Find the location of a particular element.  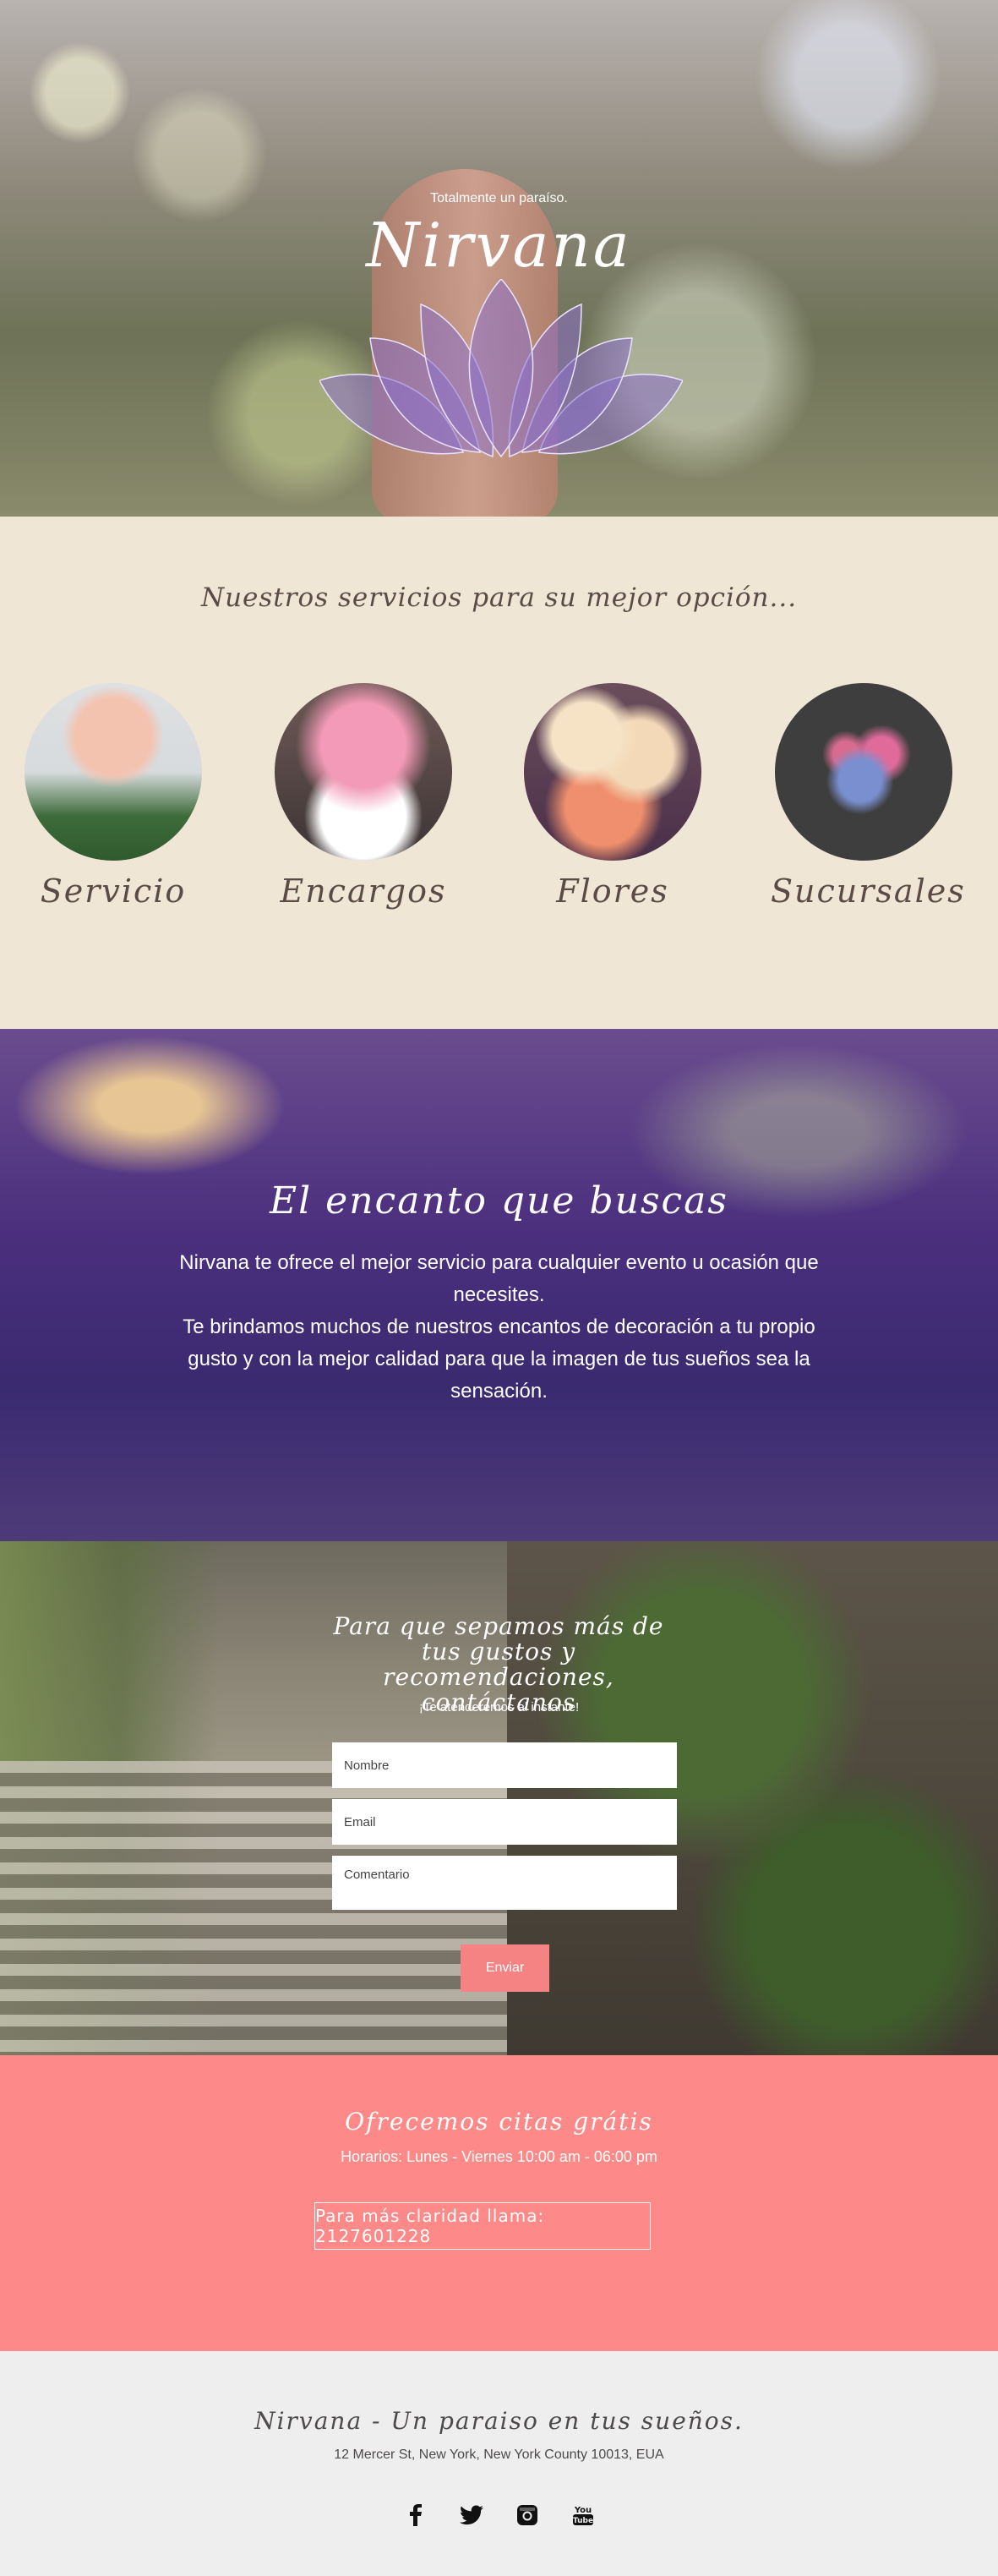

service-item-encargos: Encargos is located at coordinates (363, 796).